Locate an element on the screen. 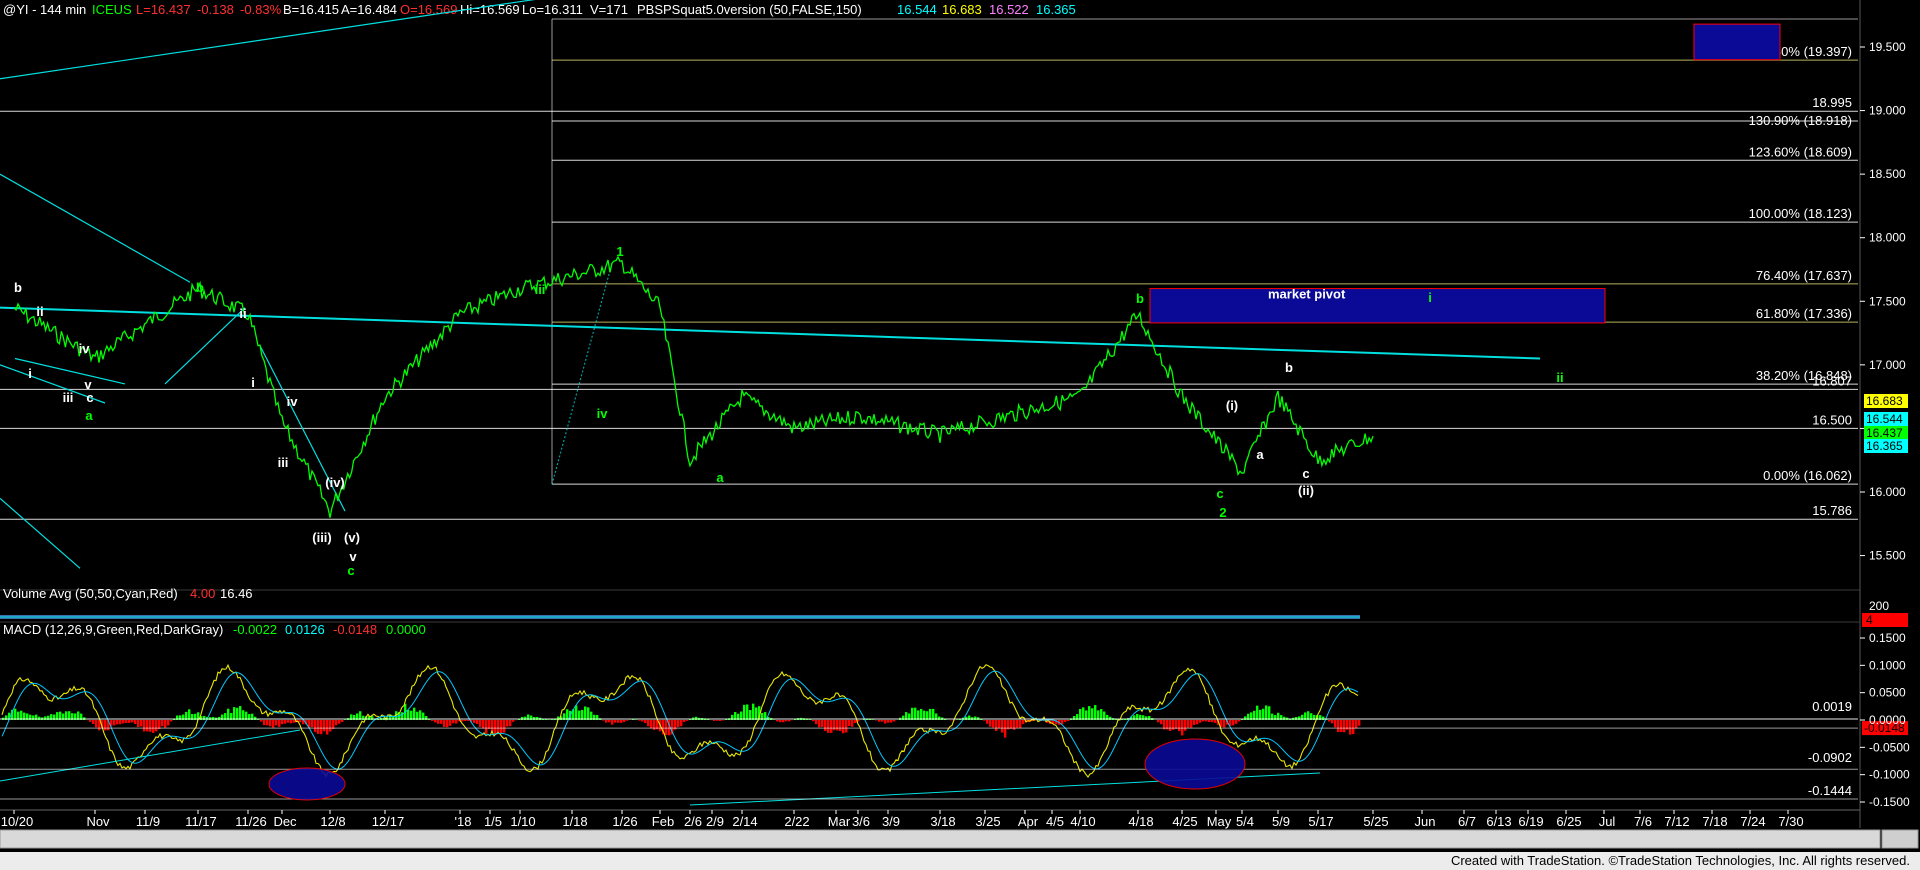 Image resolution: width=1920 pixels, height=870 pixels. wave-label: (i) is located at coordinates (1232, 405).